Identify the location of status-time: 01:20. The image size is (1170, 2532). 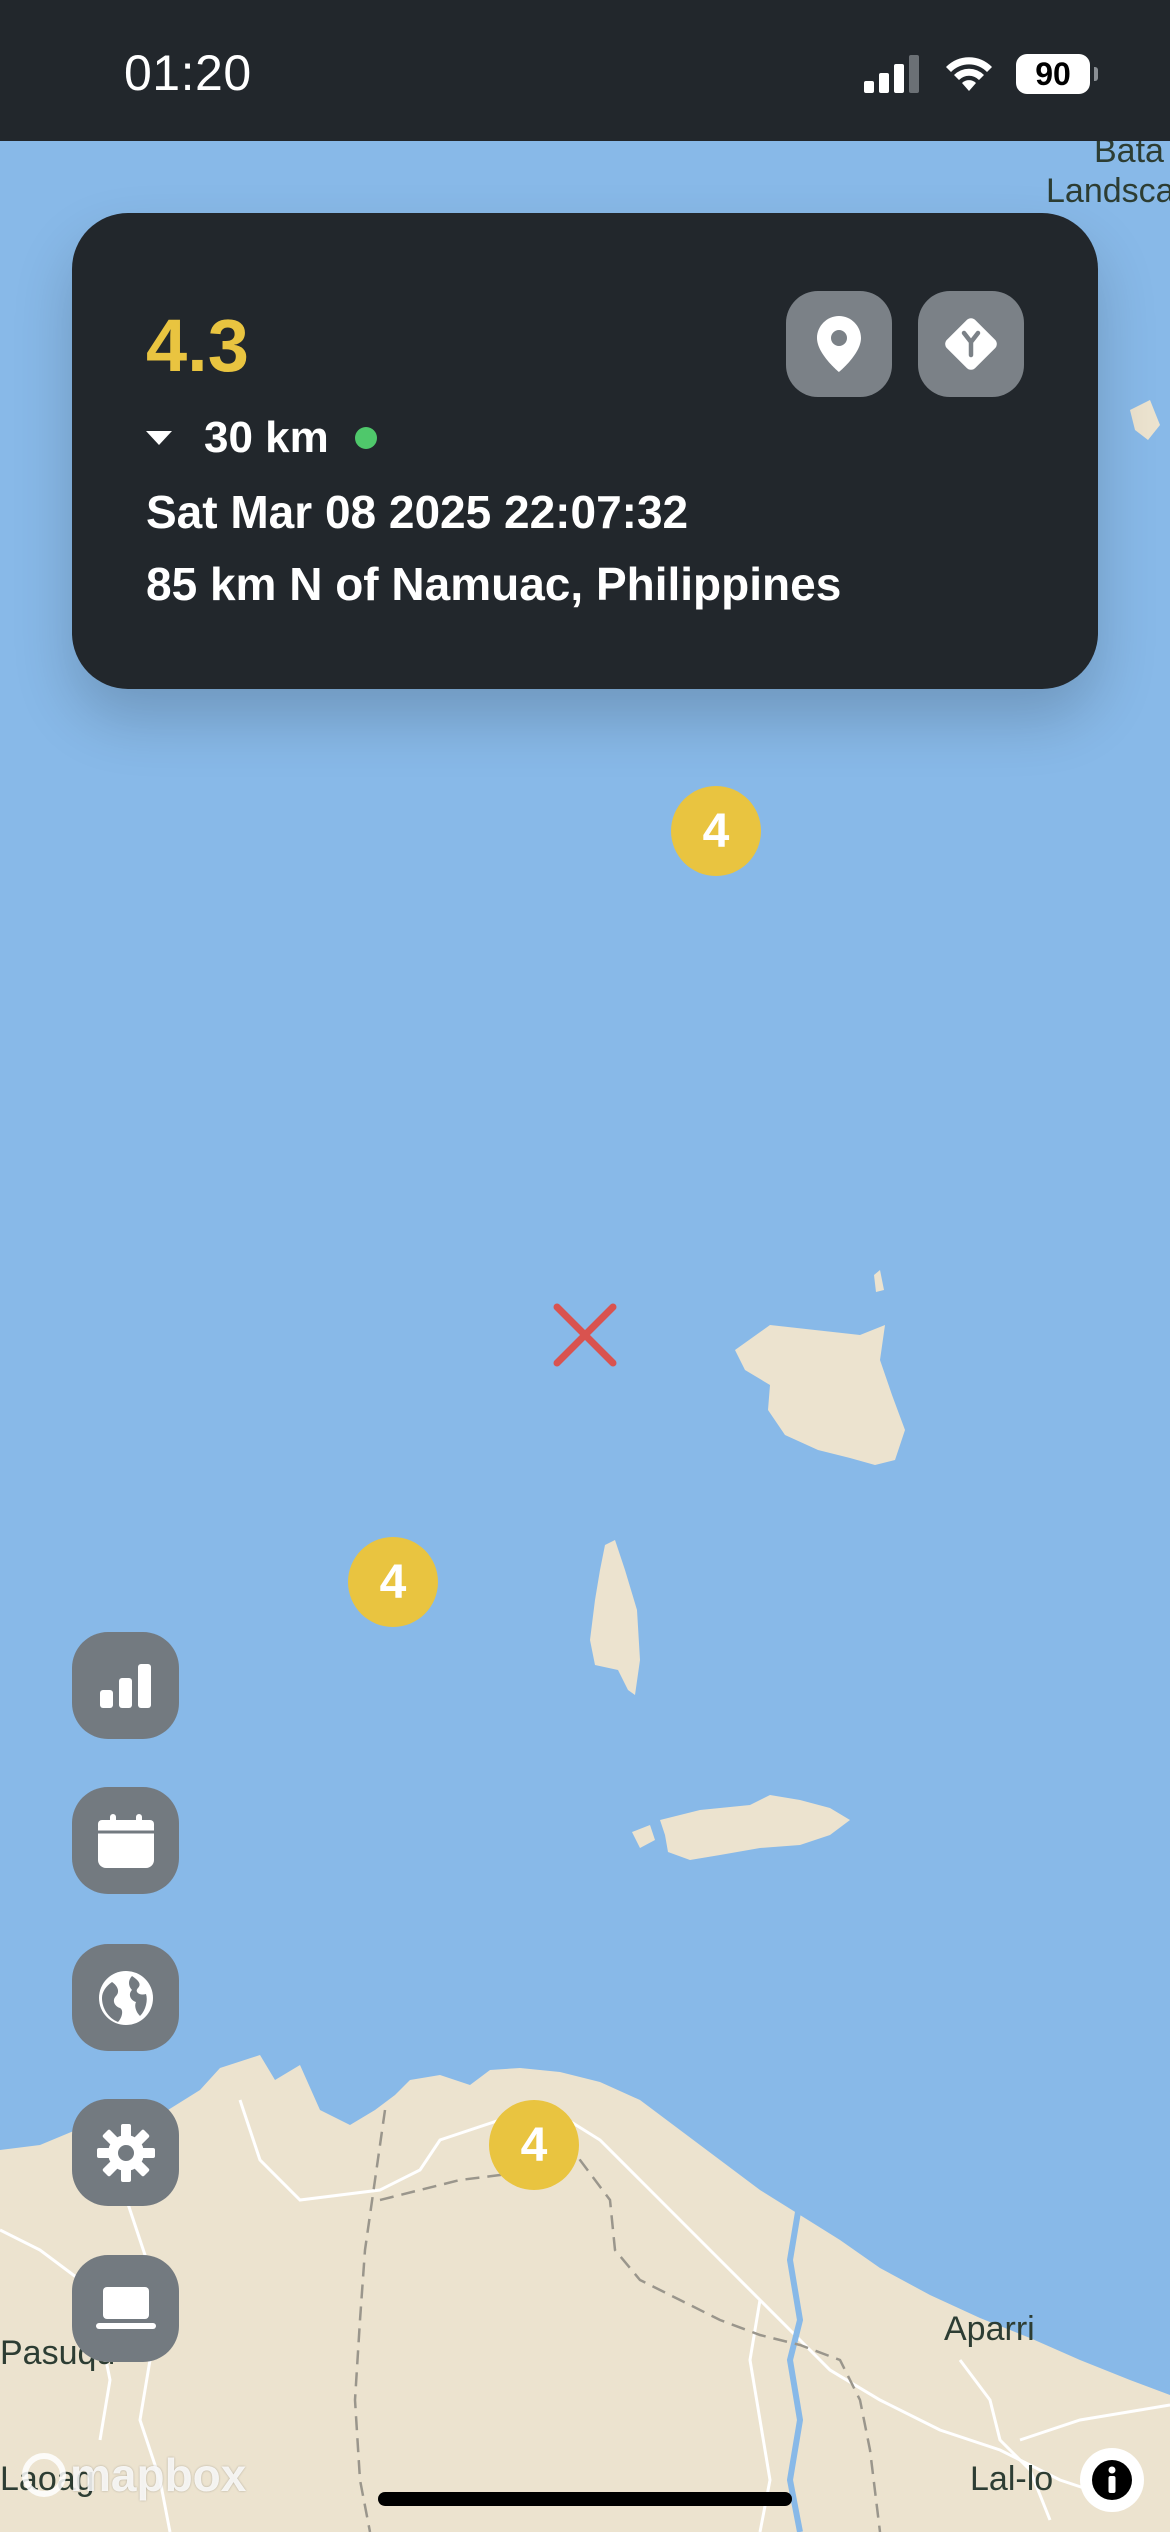
(188, 73).